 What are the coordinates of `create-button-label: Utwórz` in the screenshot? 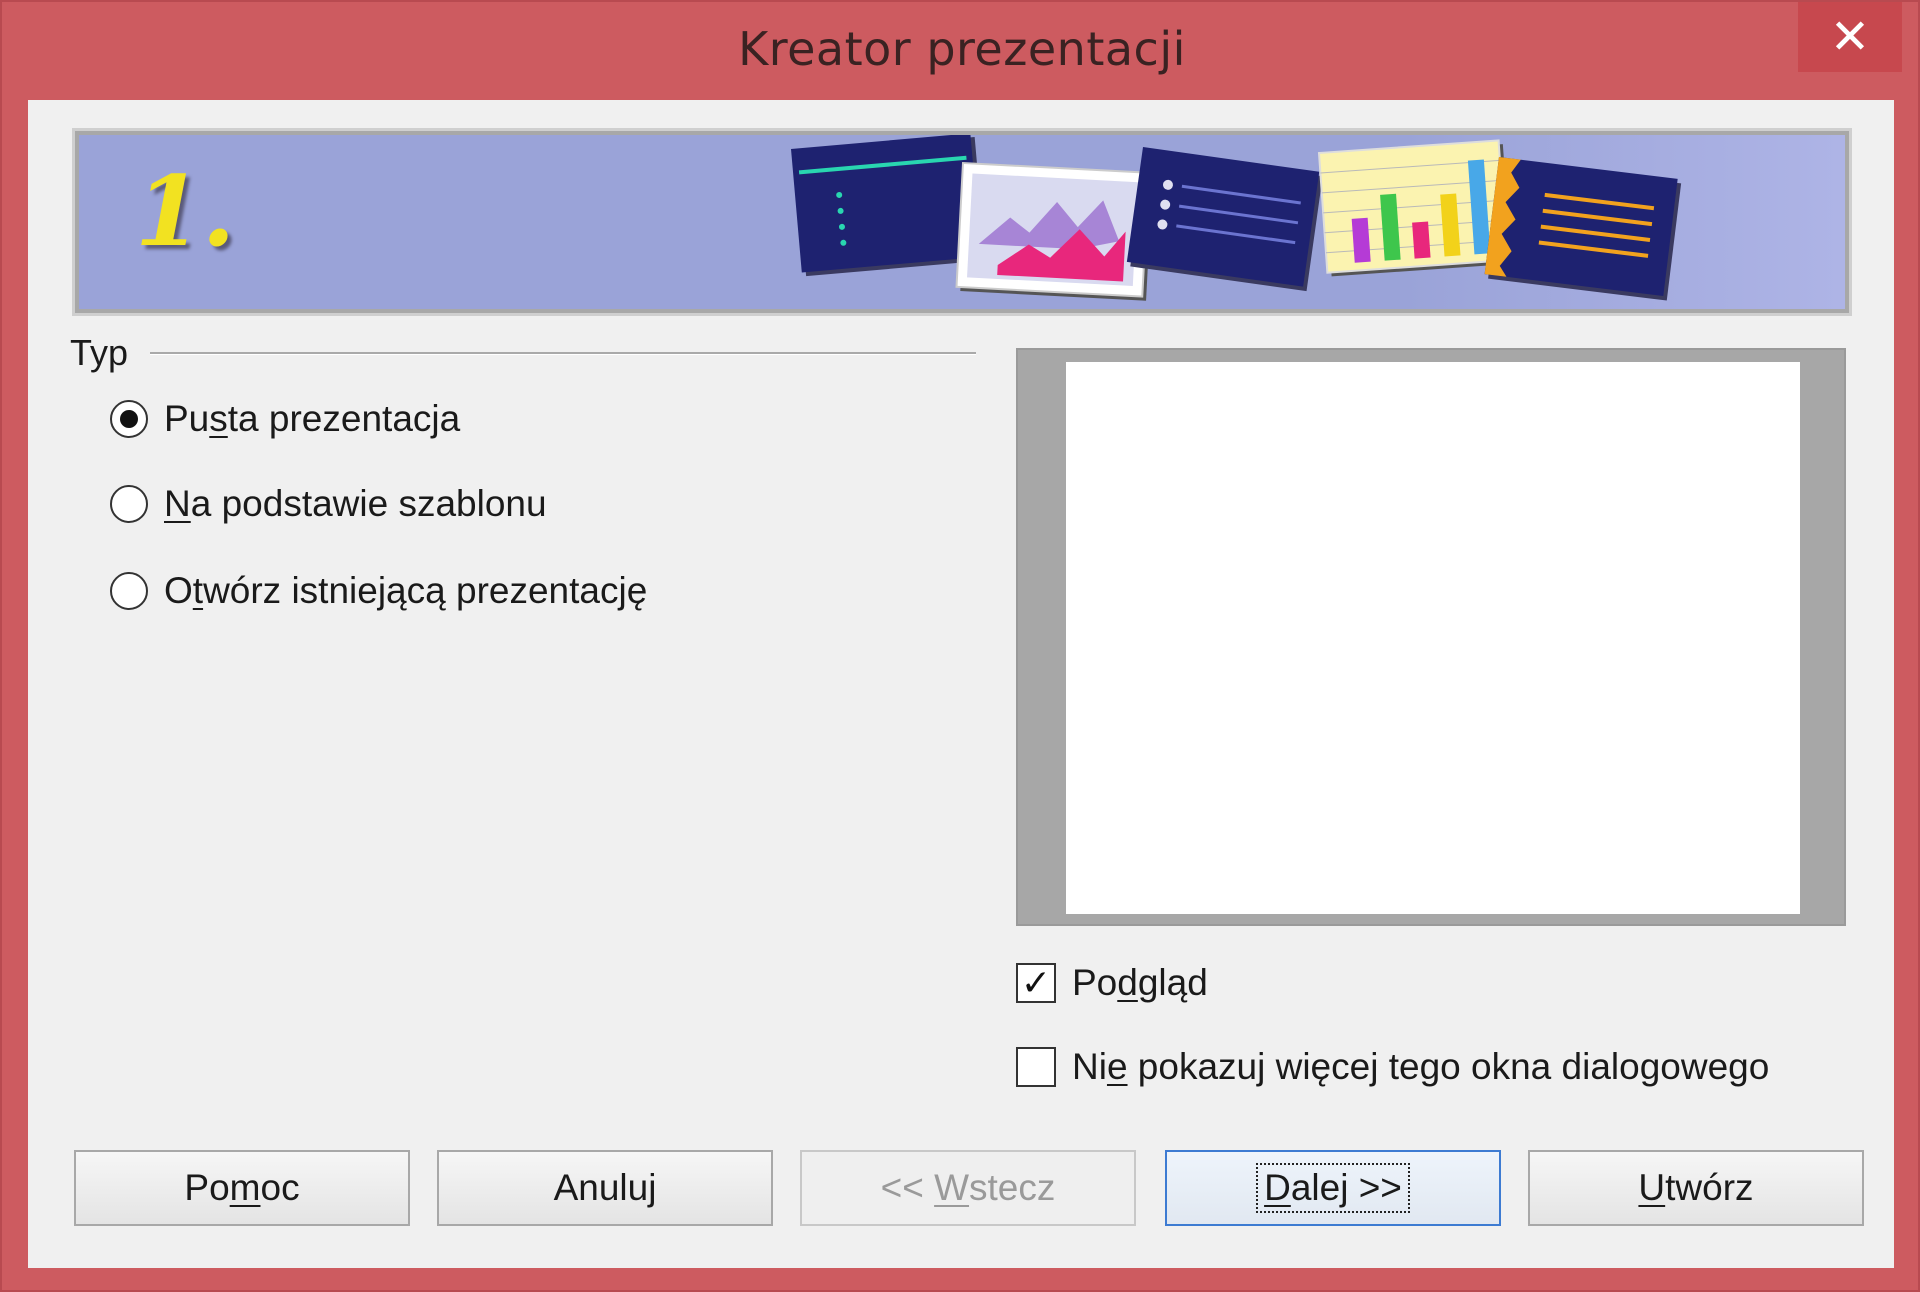 It's located at (1696, 1187).